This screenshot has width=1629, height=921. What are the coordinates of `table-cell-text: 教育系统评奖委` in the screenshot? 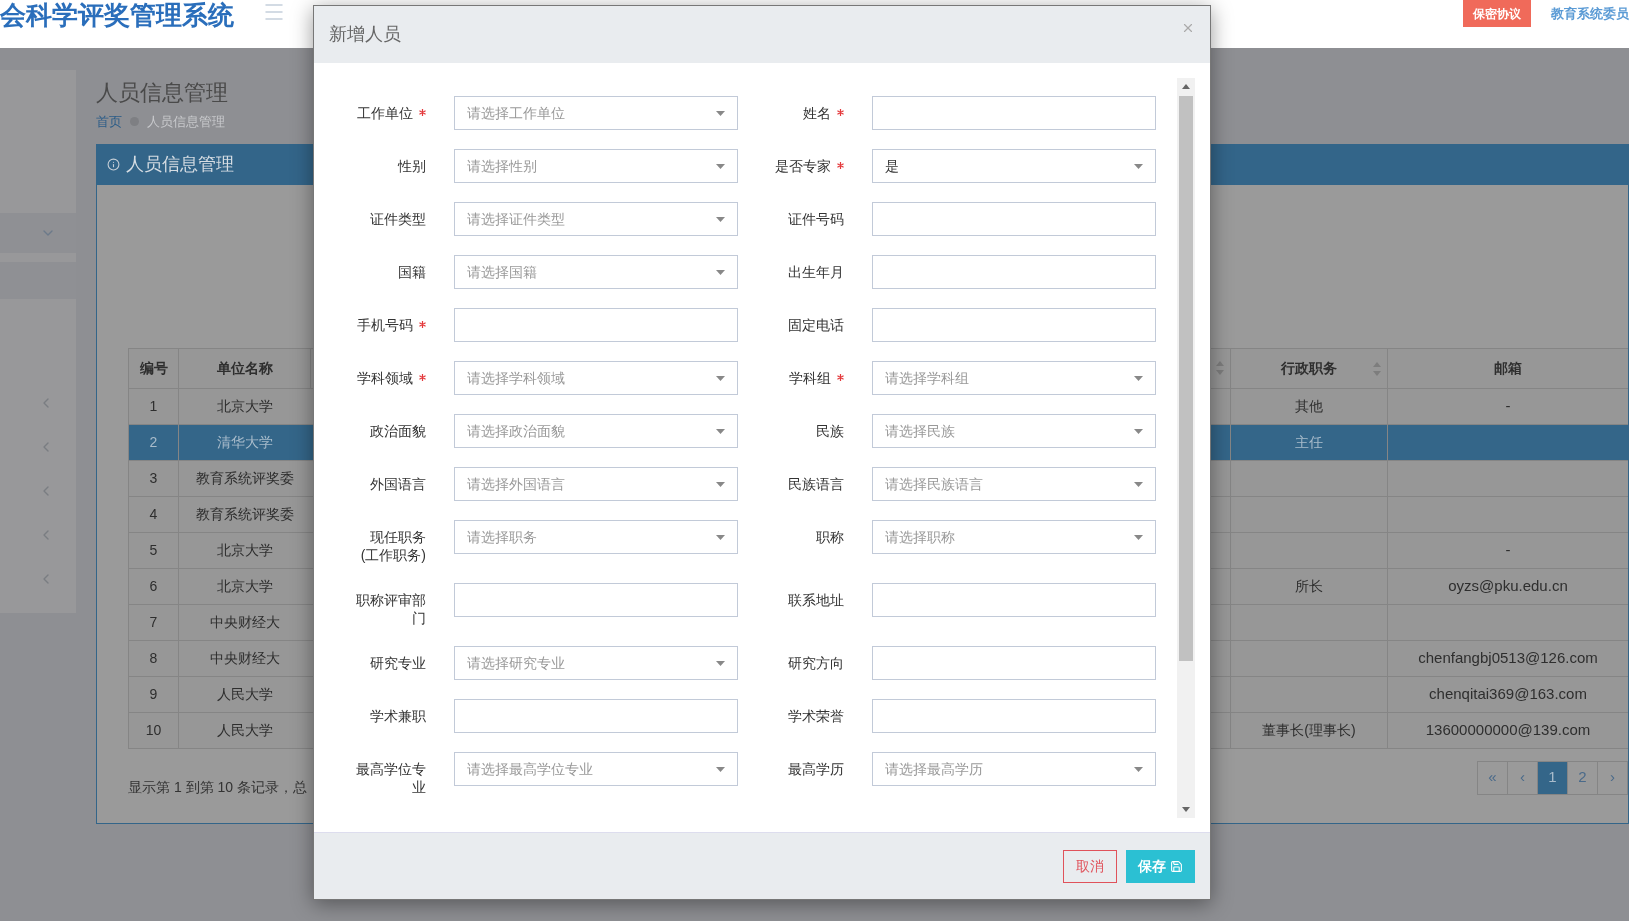 It's located at (245, 478).